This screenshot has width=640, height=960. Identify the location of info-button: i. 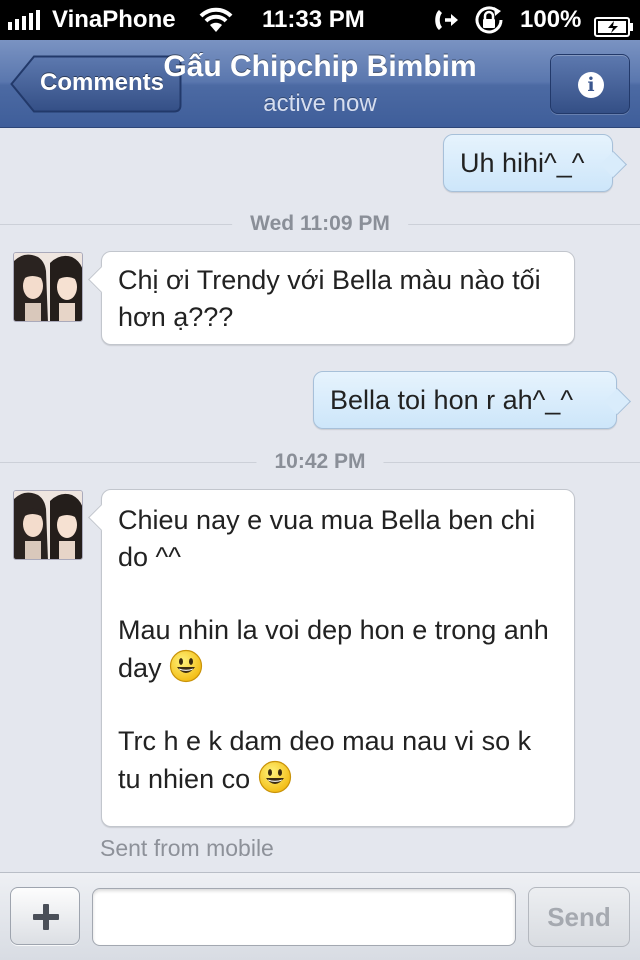
(590, 84).